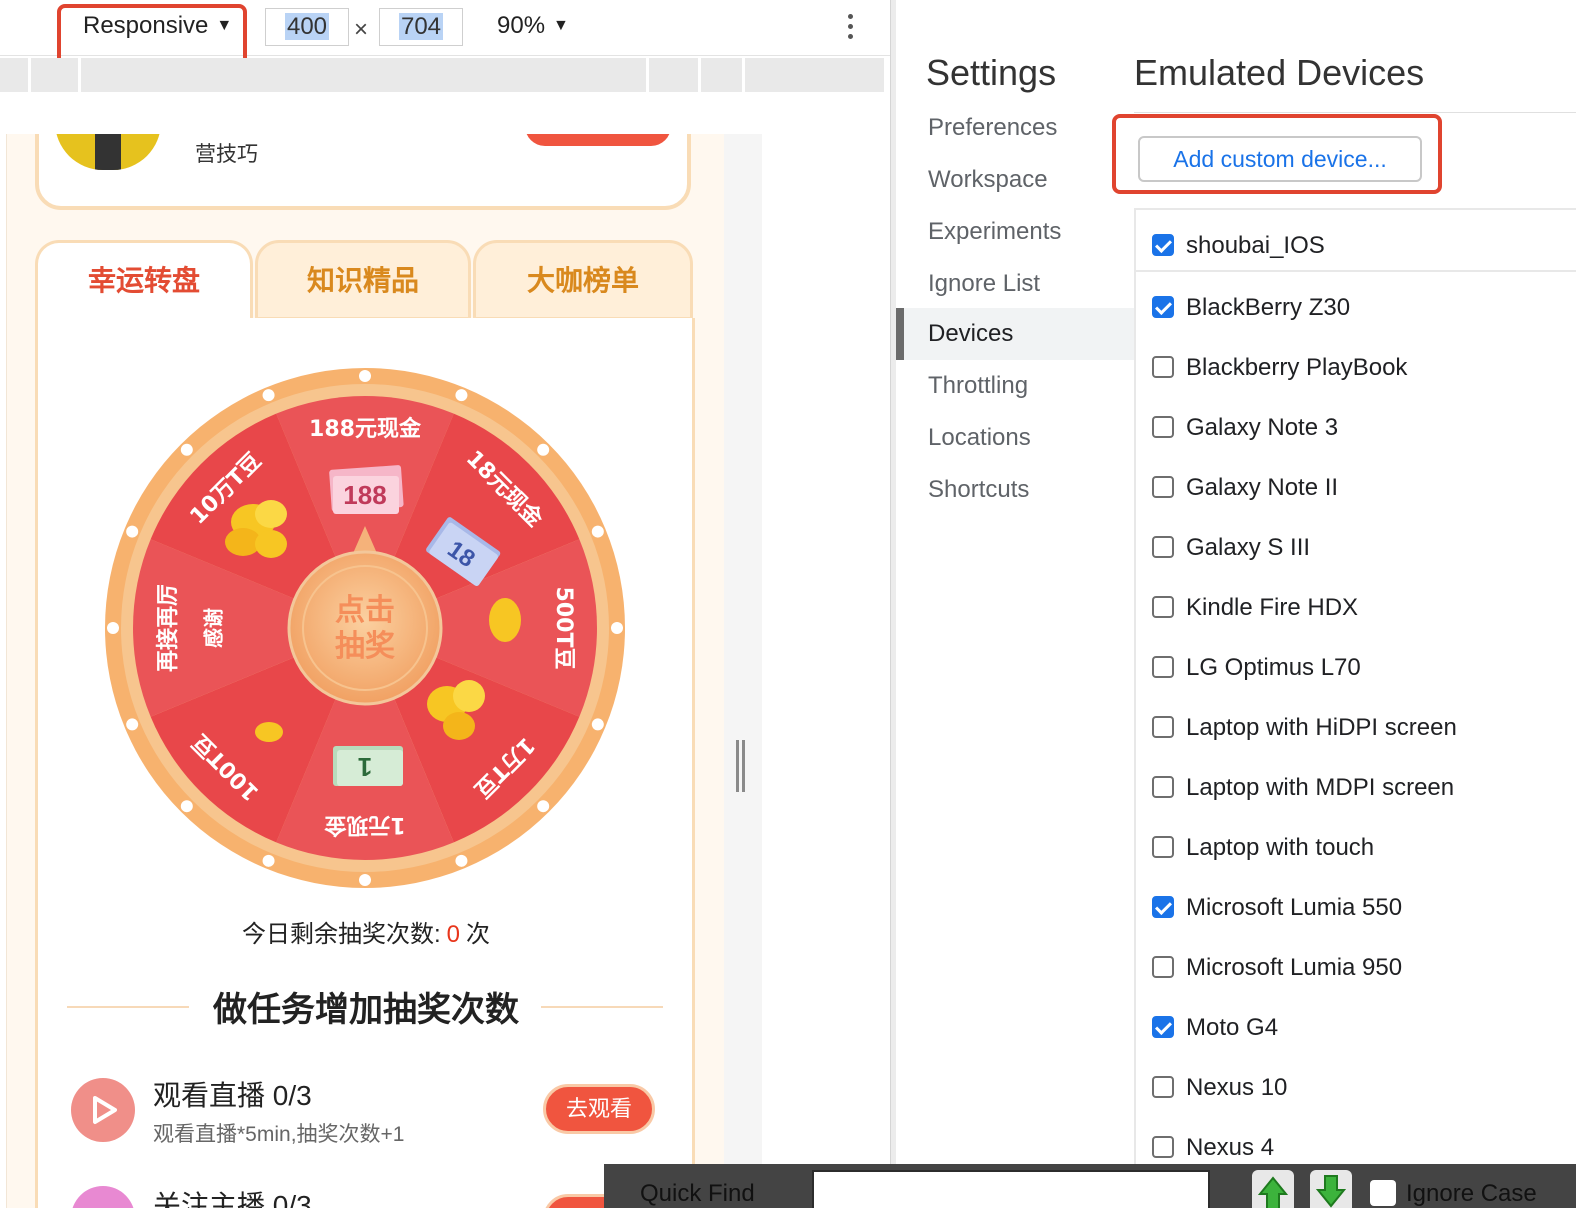  Describe the element at coordinates (1011, 1189) in the screenshot. I see `quick-find-input` at that location.